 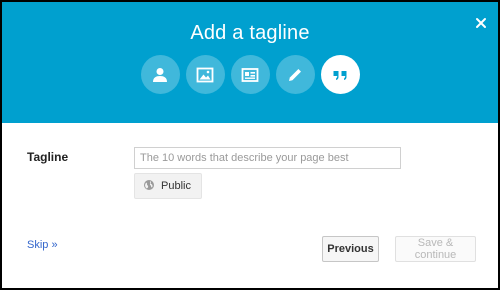 I want to click on globe-icon, so click(x=149, y=186).